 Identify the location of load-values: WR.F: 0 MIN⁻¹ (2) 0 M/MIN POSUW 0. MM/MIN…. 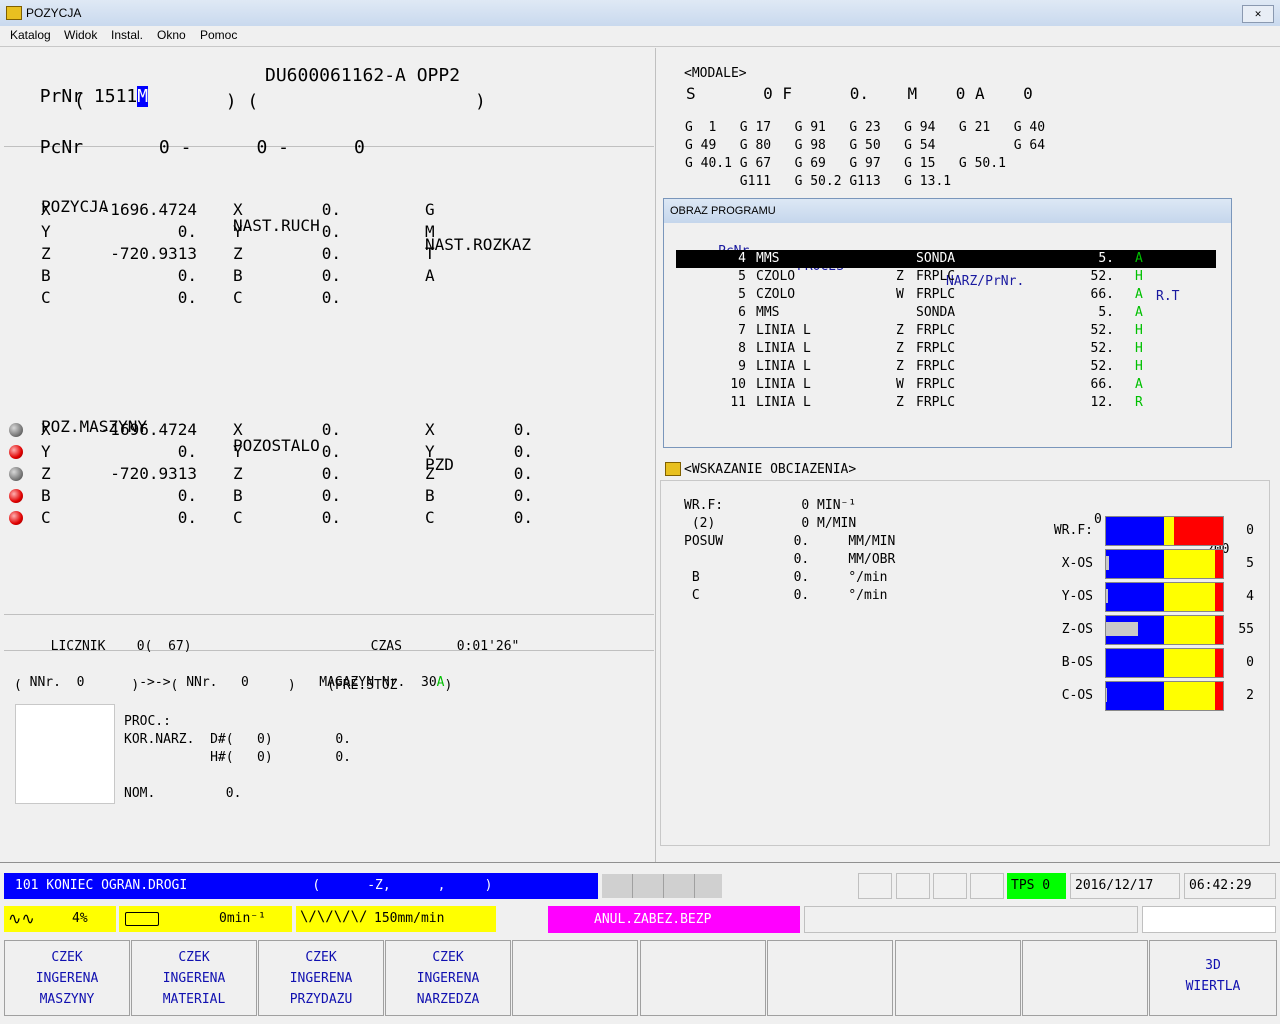
(789, 552).